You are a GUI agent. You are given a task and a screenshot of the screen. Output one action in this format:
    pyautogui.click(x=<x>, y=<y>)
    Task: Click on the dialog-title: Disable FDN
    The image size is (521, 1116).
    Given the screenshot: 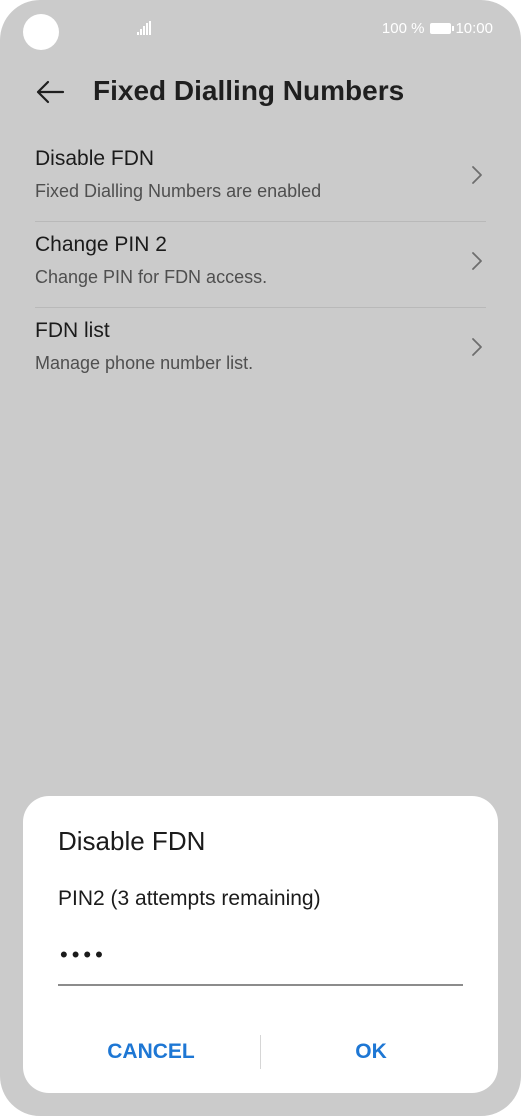 What is the action you would take?
    pyautogui.click(x=132, y=841)
    